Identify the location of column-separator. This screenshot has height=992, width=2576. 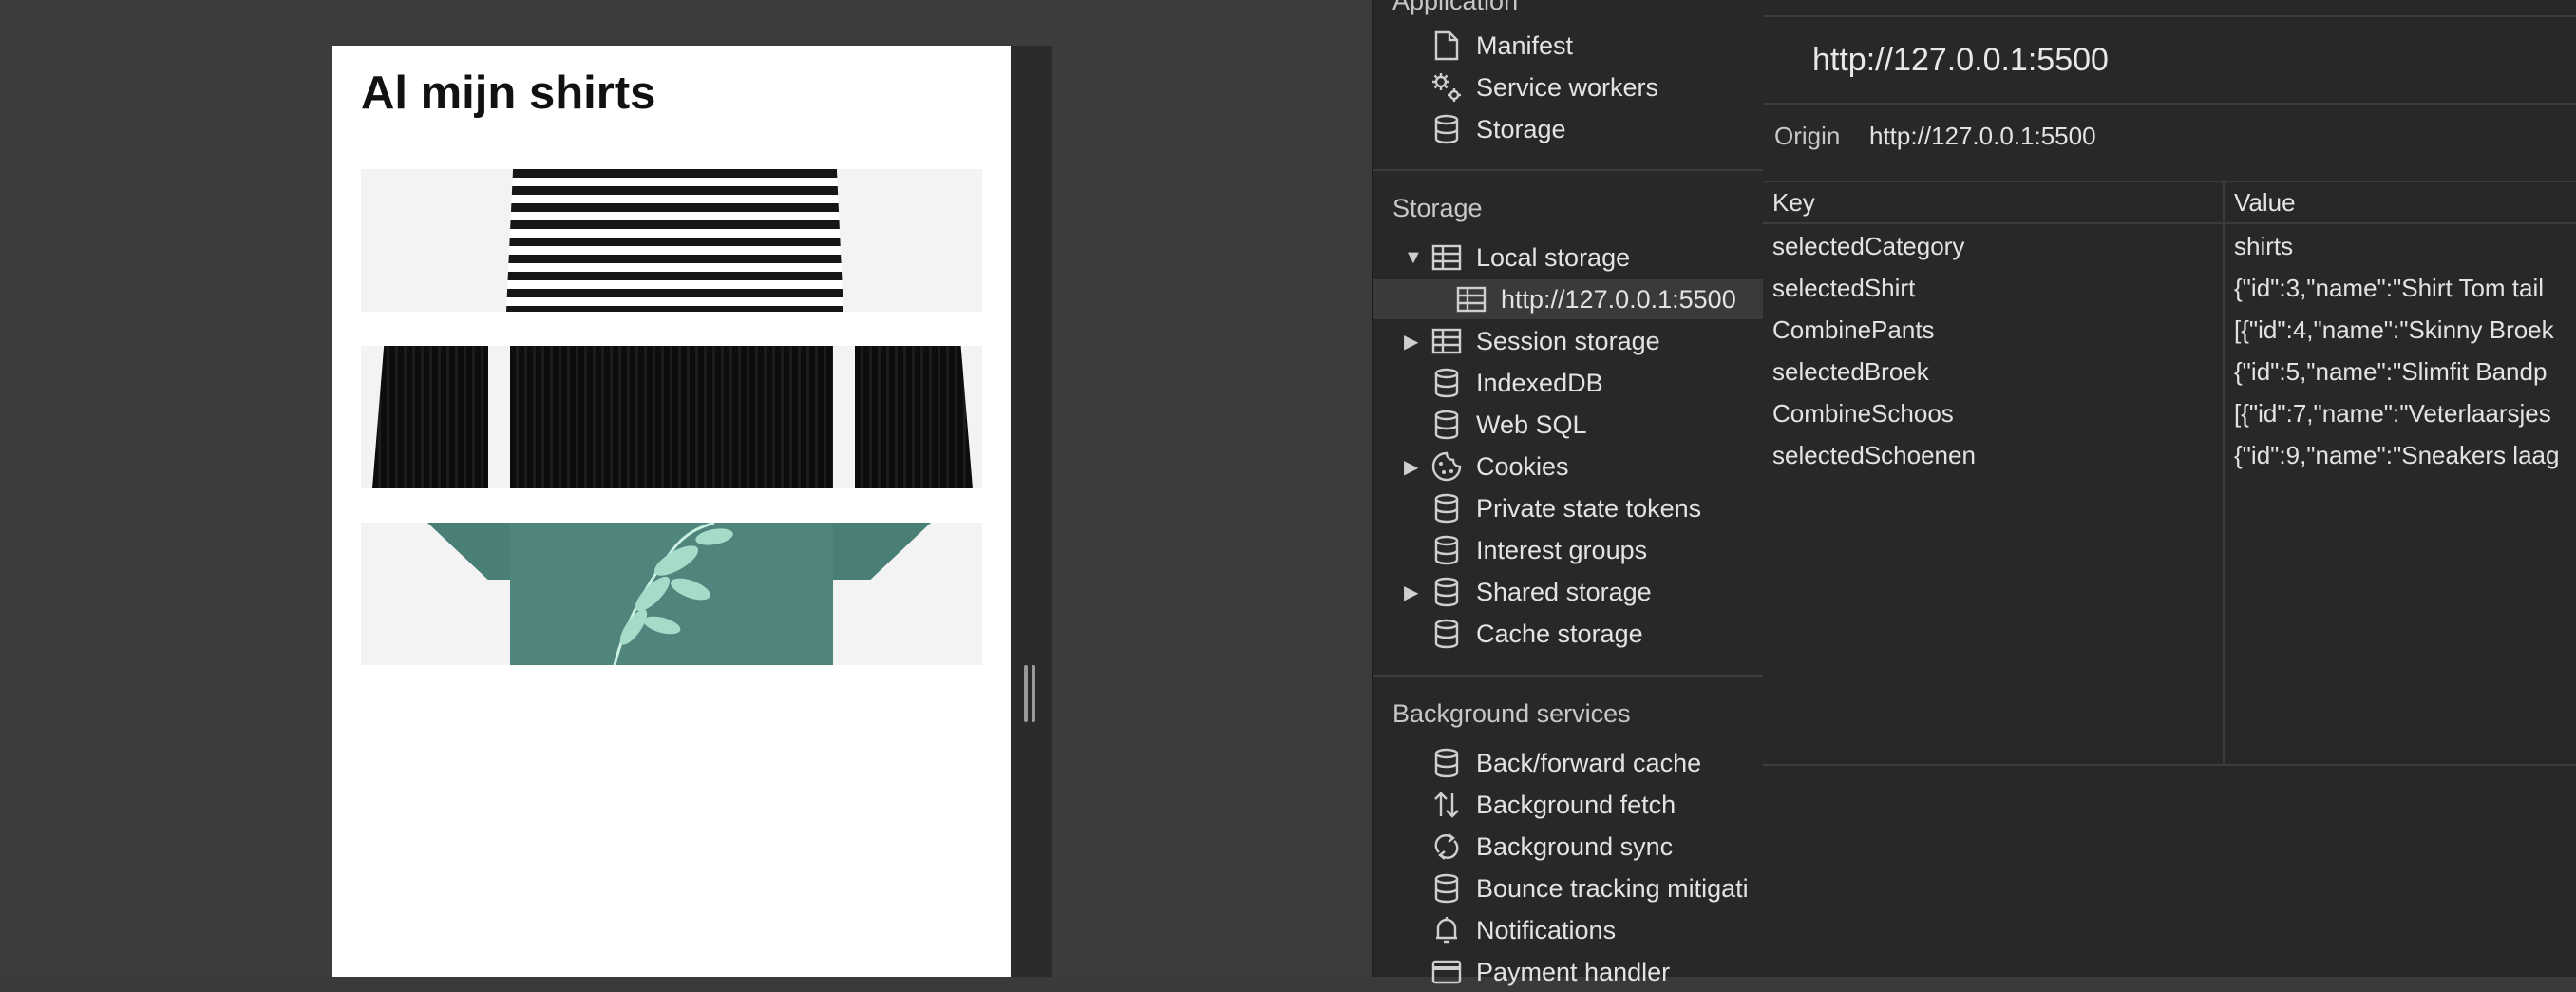
(2224, 473).